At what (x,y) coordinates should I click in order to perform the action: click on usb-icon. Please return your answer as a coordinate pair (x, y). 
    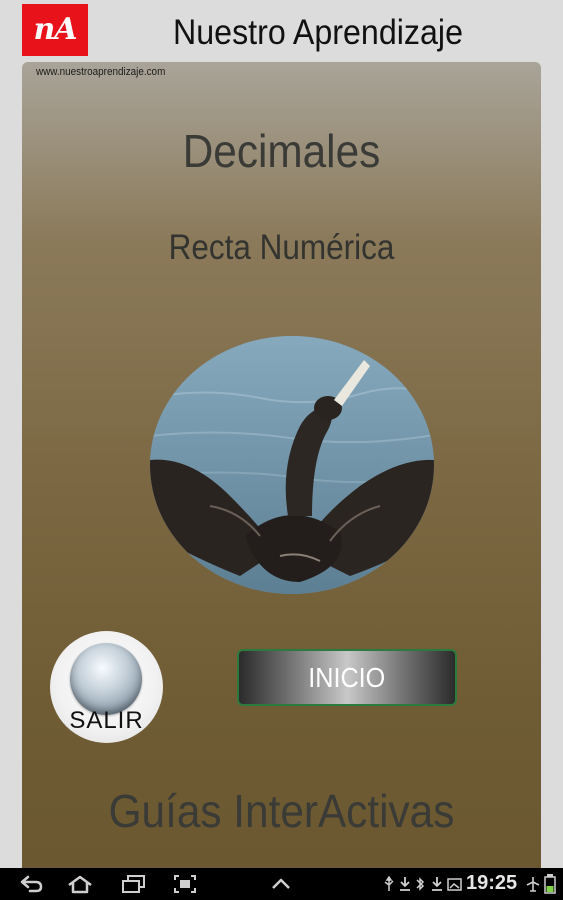
    Looking at the image, I should click on (389, 886).